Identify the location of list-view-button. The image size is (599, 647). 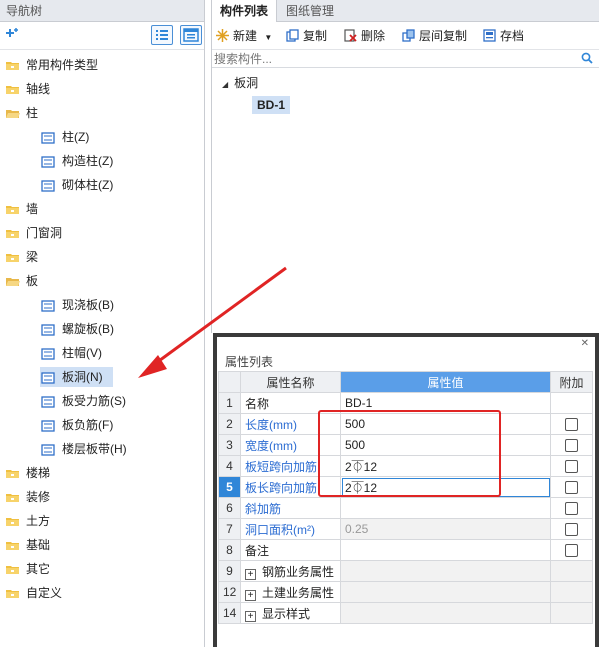
(162, 35).